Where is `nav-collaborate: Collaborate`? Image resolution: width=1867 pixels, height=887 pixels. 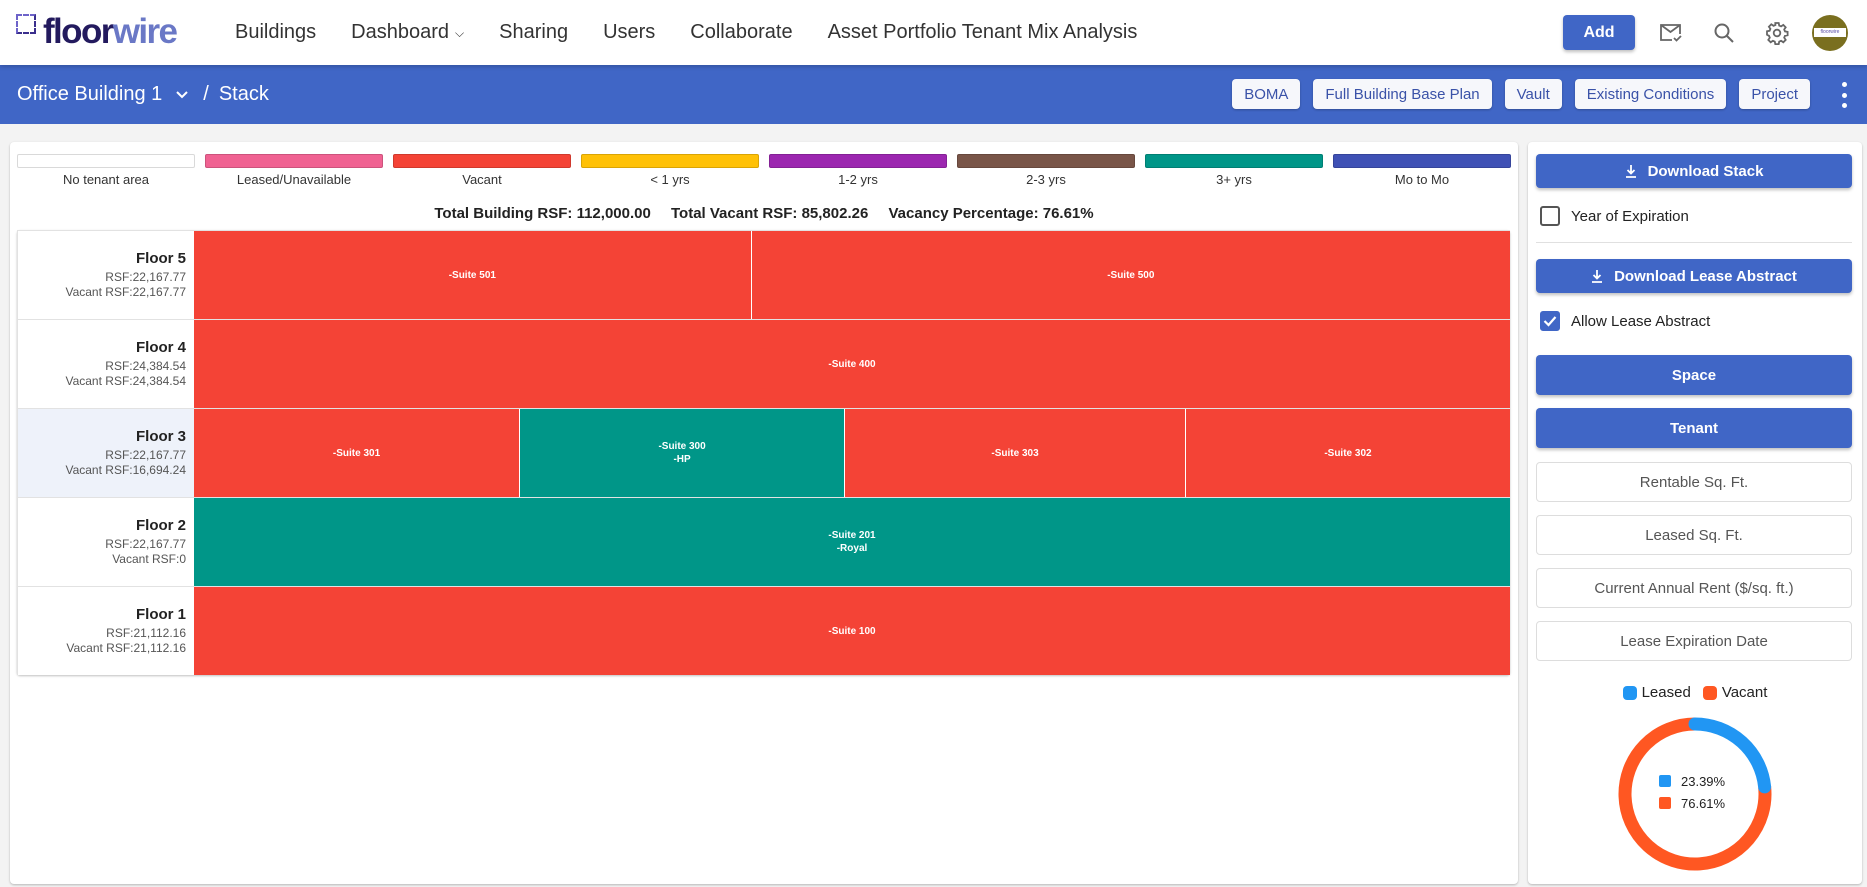 nav-collaborate: Collaborate is located at coordinates (741, 32).